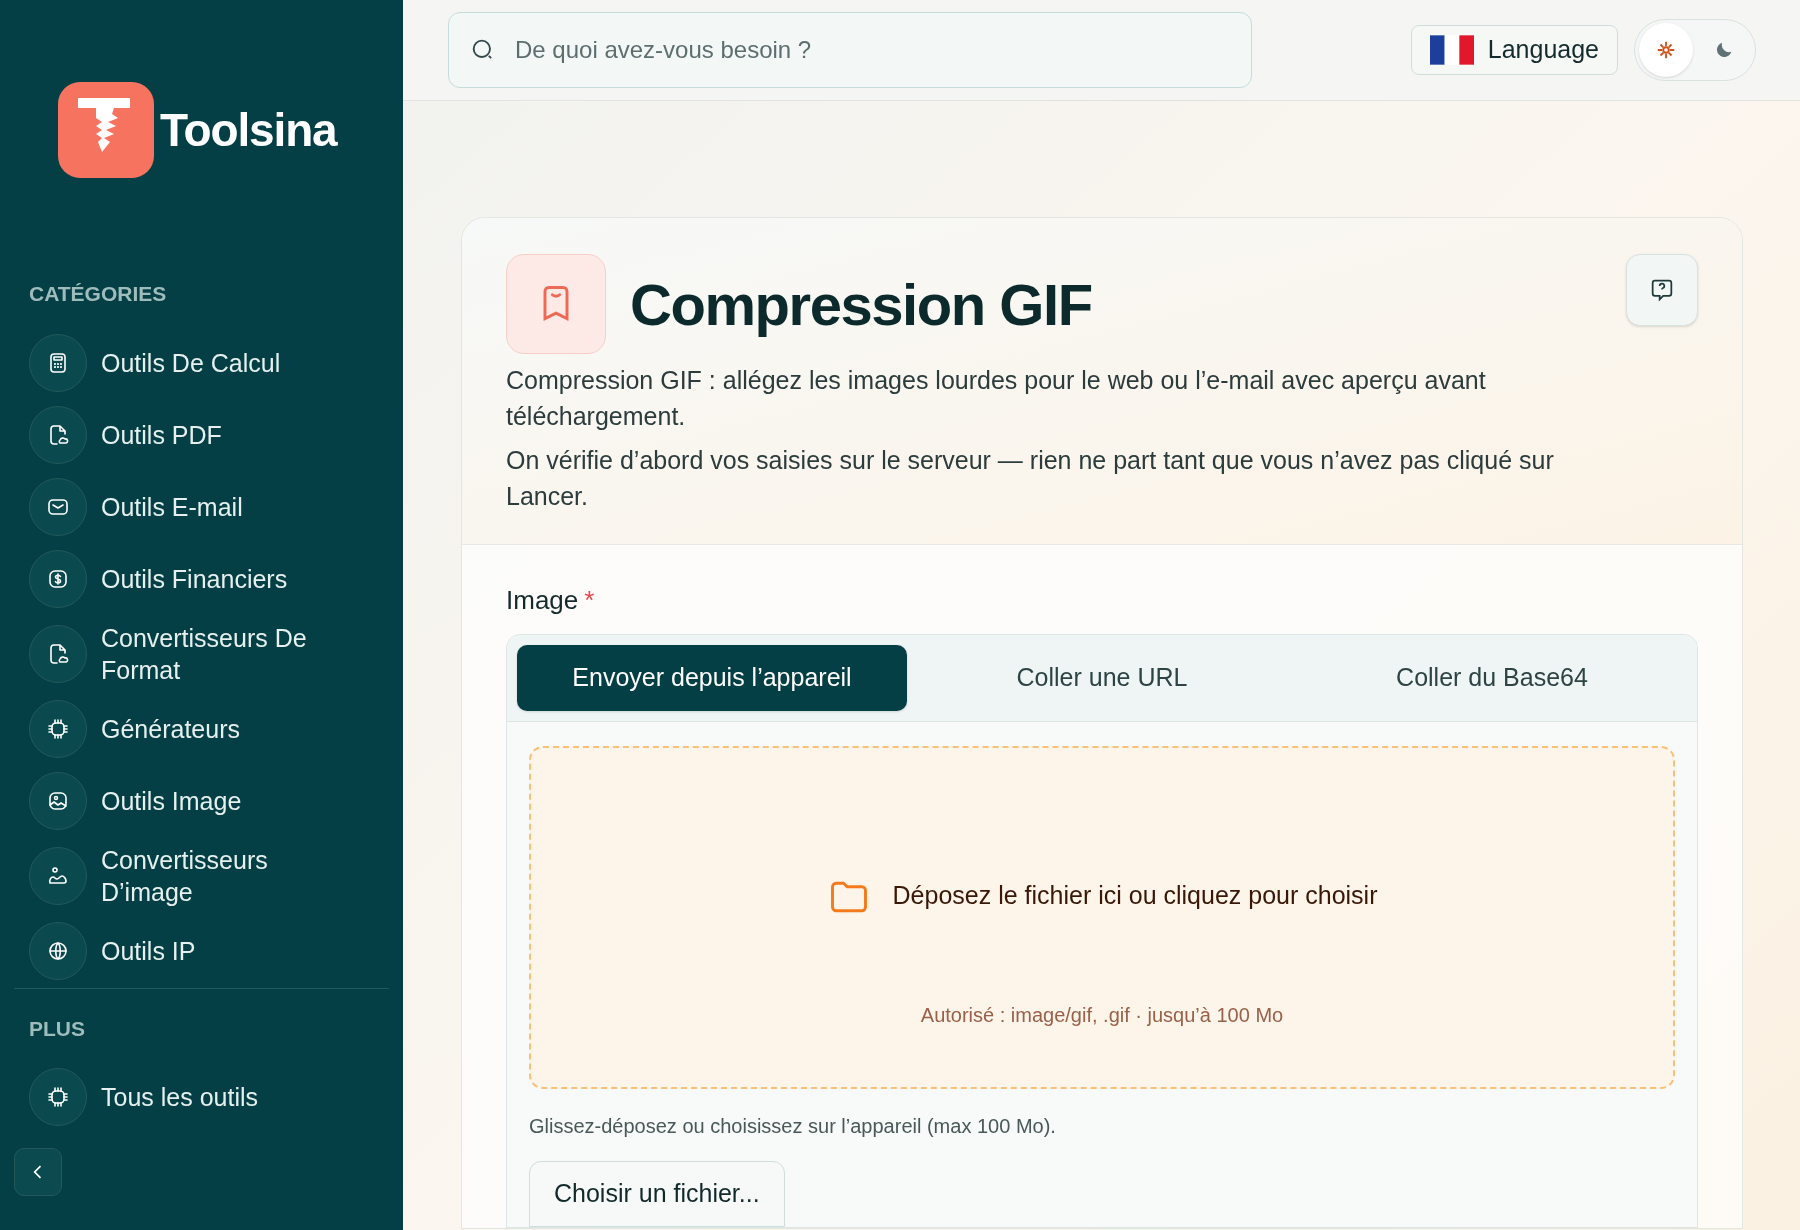 The height and width of the screenshot is (1230, 1800). What do you see at coordinates (201, 434) in the screenshot?
I see `sidebar-item: Outils PDF` at bounding box center [201, 434].